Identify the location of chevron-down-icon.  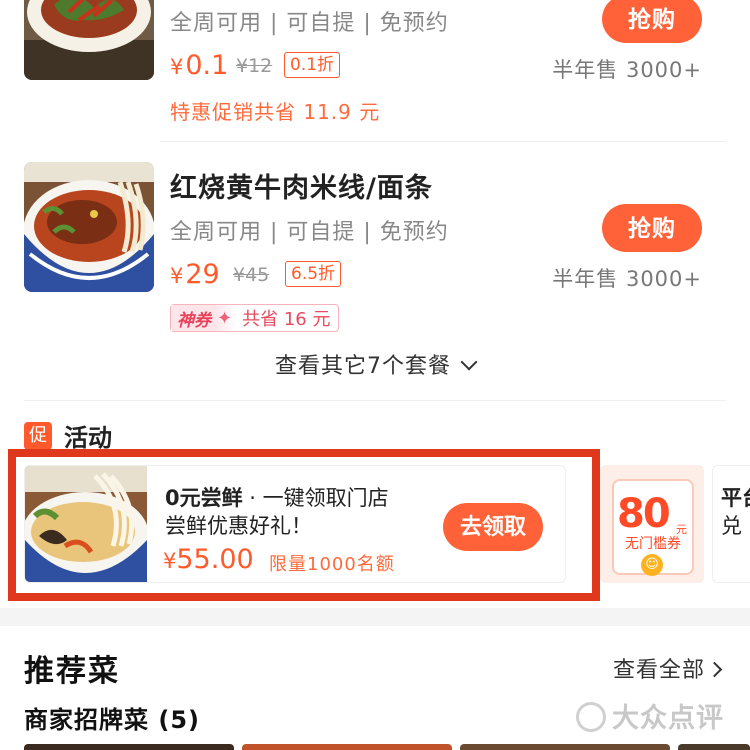
(469, 362).